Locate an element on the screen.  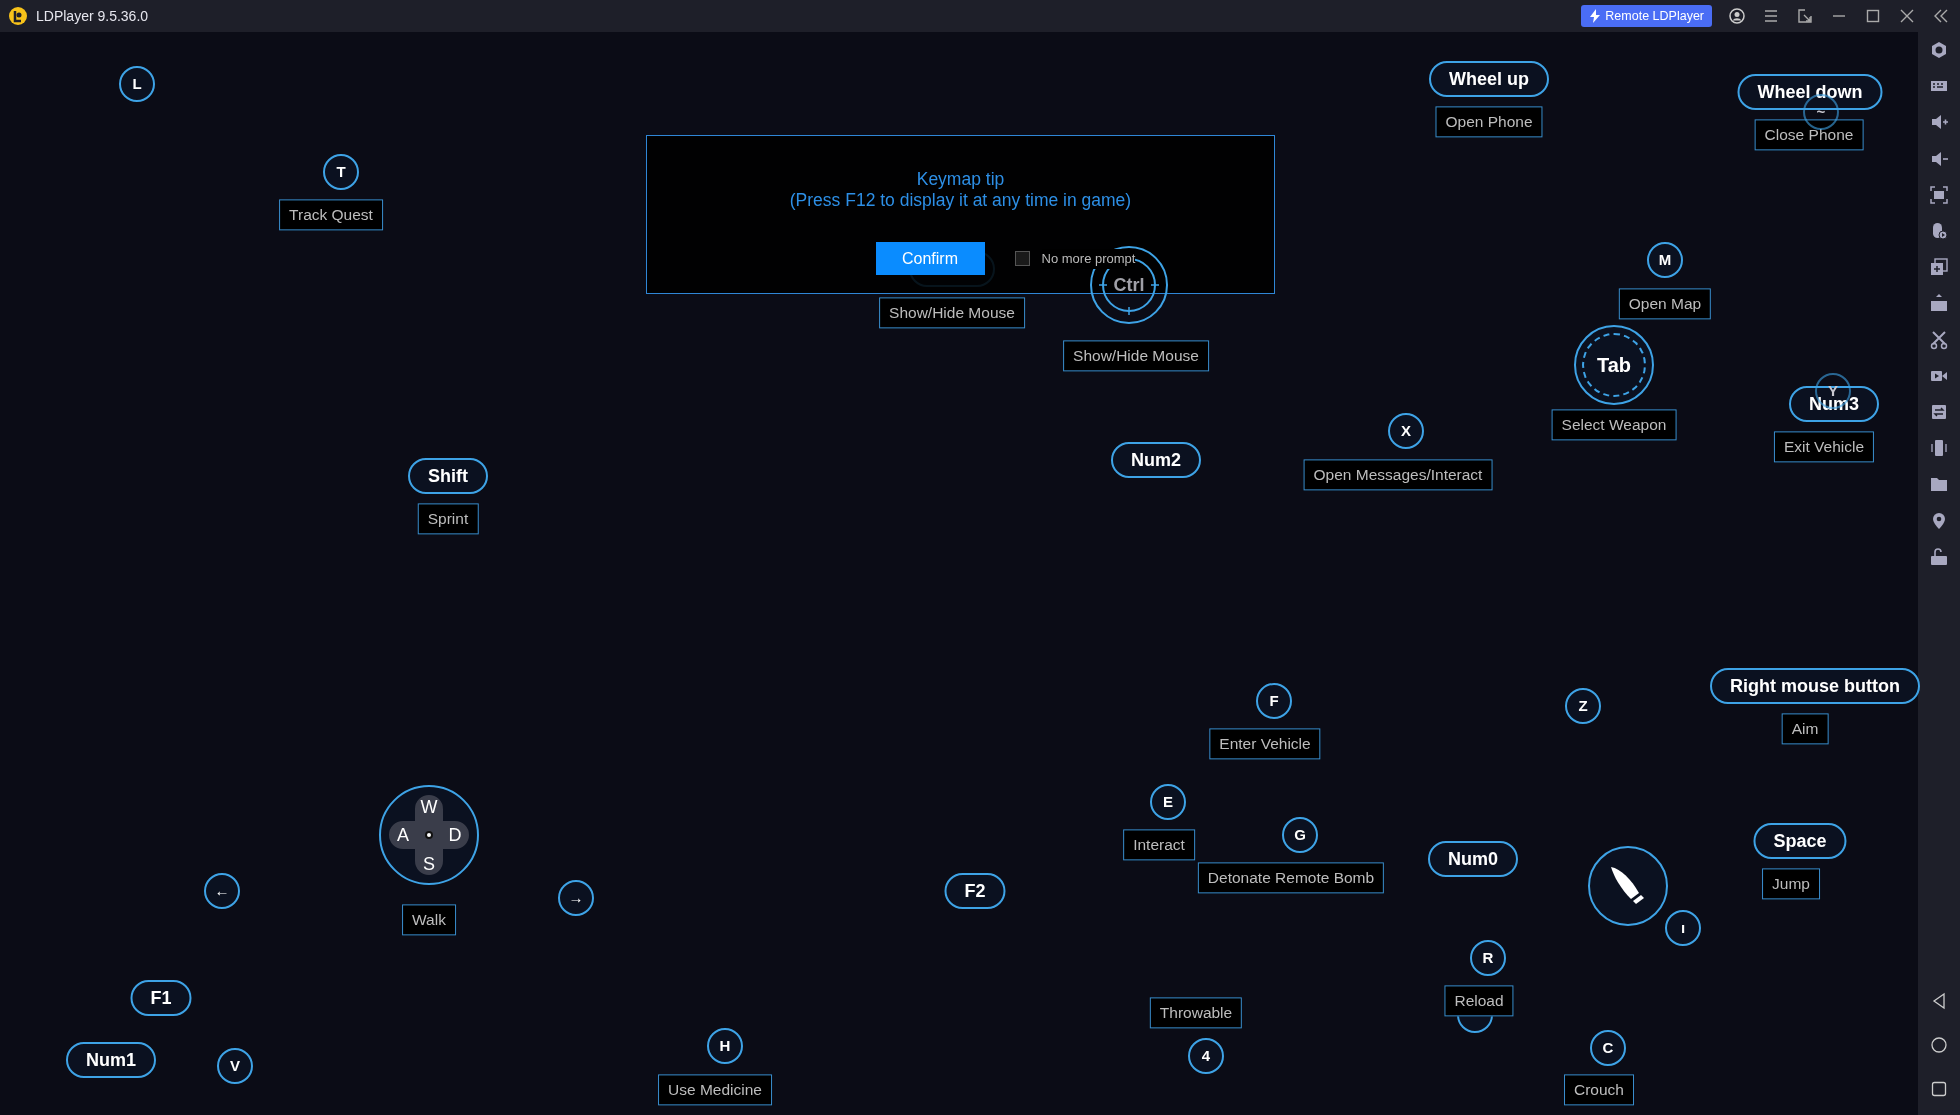
key-letter: S is located at coordinates (429, 864).